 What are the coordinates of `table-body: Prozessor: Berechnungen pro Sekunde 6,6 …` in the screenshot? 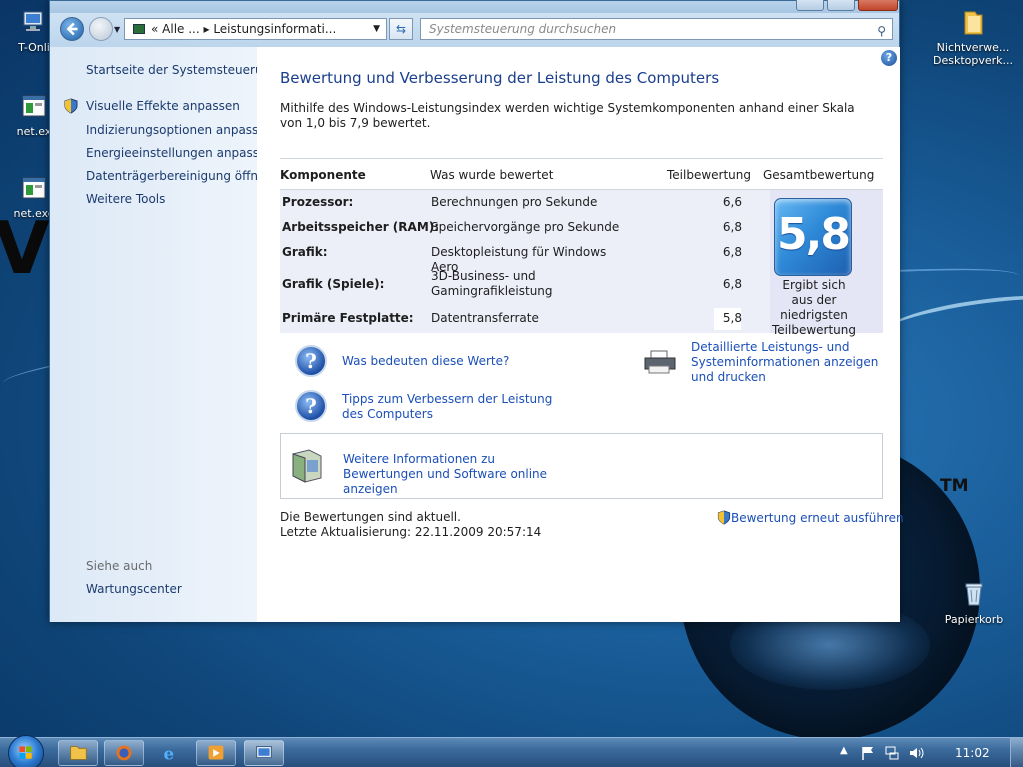 It's located at (581, 263).